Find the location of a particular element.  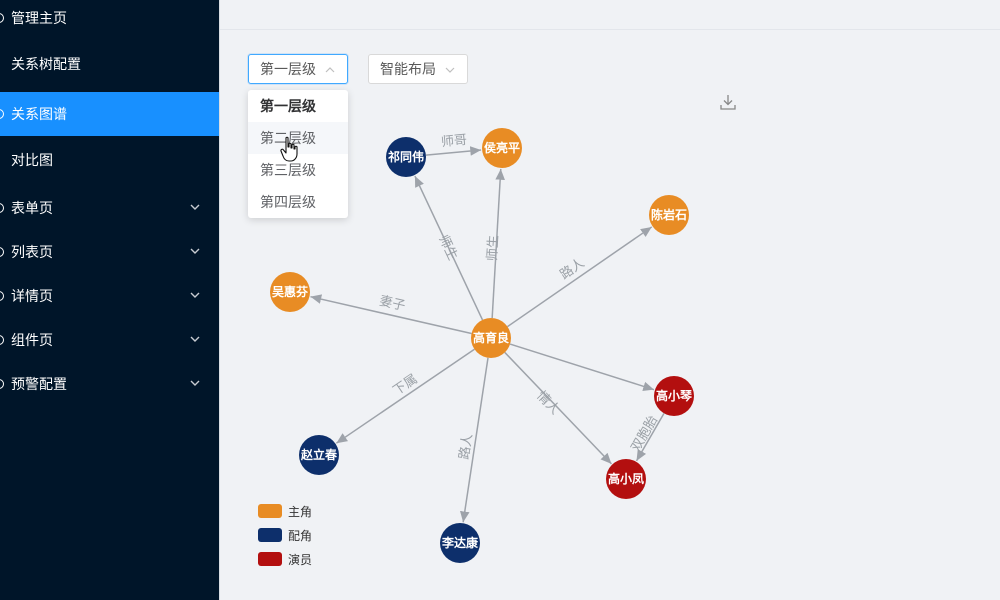

node-label: 高育良 is located at coordinates (491, 337).